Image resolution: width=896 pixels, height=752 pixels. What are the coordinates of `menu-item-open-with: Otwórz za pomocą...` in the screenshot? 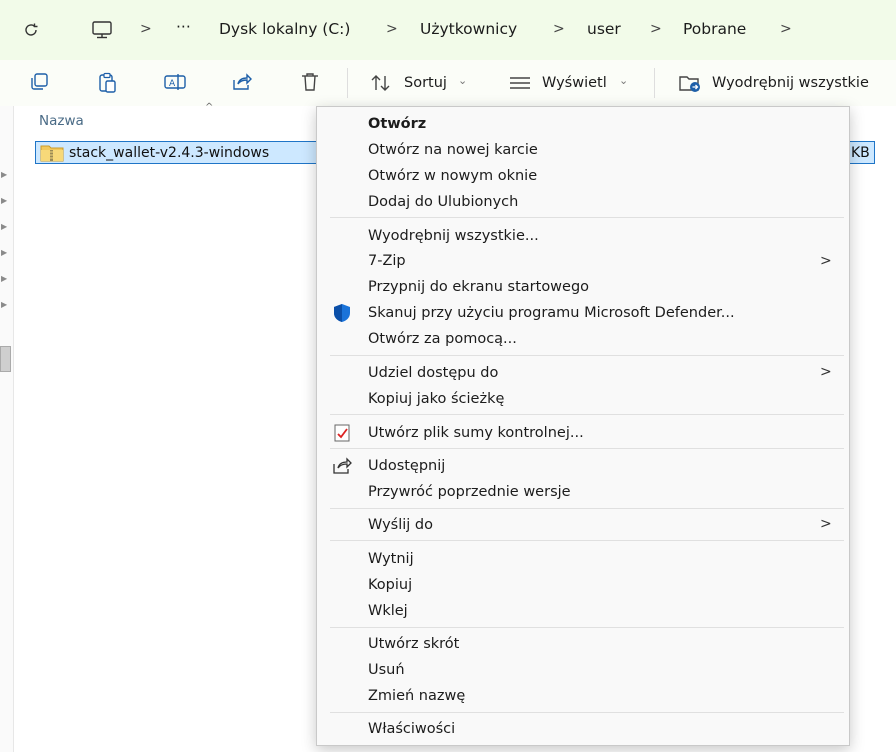 It's located at (442, 339).